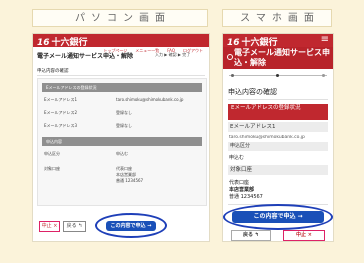 This screenshot has height=263, width=364. Describe the element at coordinates (52, 168) in the screenshot. I see `account-key: 対象口座` at that location.